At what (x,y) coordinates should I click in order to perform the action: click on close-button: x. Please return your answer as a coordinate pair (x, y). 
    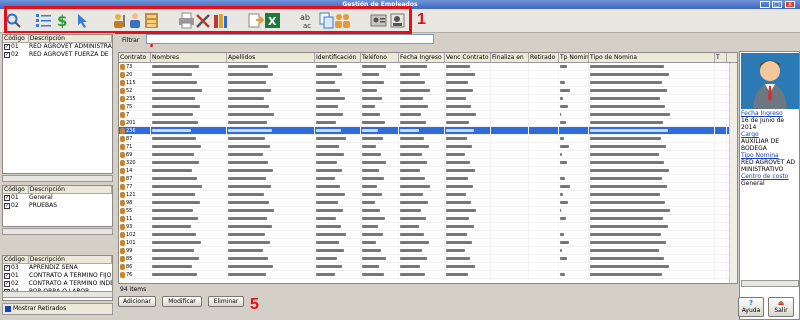
    Looking at the image, I should click on (790, 4).